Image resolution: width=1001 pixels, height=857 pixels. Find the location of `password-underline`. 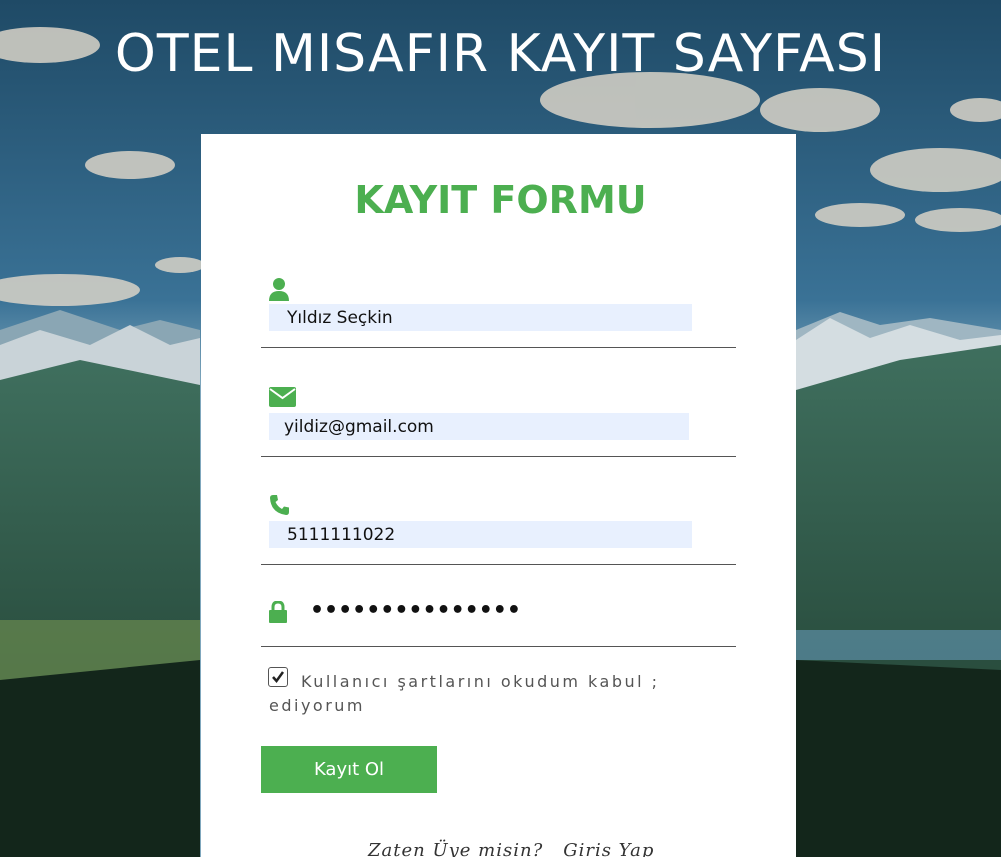

password-underline is located at coordinates (498, 646).